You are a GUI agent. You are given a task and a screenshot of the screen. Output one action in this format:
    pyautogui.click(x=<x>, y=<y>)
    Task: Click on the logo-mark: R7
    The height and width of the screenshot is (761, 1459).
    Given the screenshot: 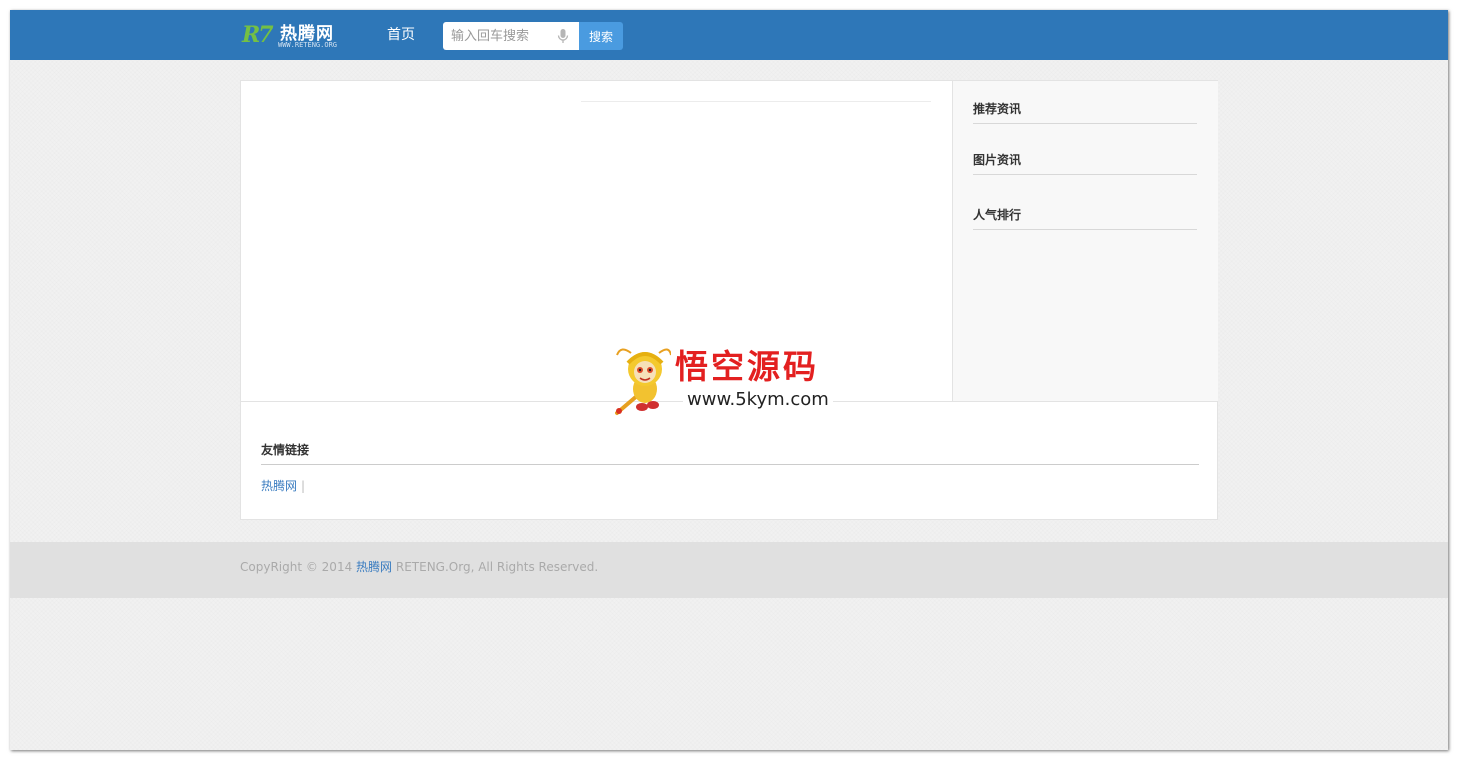 What is the action you would take?
    pyautogui.click(x=258, y=35)
    